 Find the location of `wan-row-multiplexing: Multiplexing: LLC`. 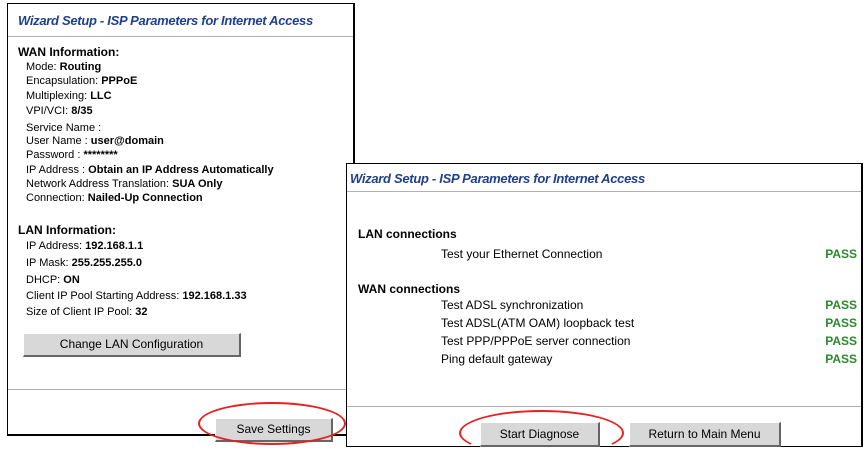

wan-row-multiplexing: Multiplexing: LLC is located at coordinates (69, 96).